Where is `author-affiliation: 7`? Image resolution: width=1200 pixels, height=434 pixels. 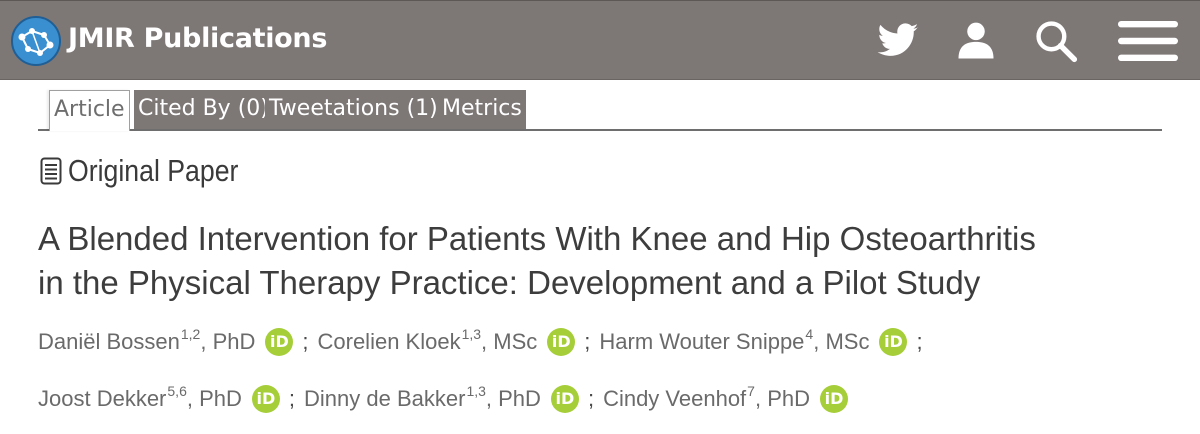 author-affiliation: 7 is located at coordinates (751, 391).